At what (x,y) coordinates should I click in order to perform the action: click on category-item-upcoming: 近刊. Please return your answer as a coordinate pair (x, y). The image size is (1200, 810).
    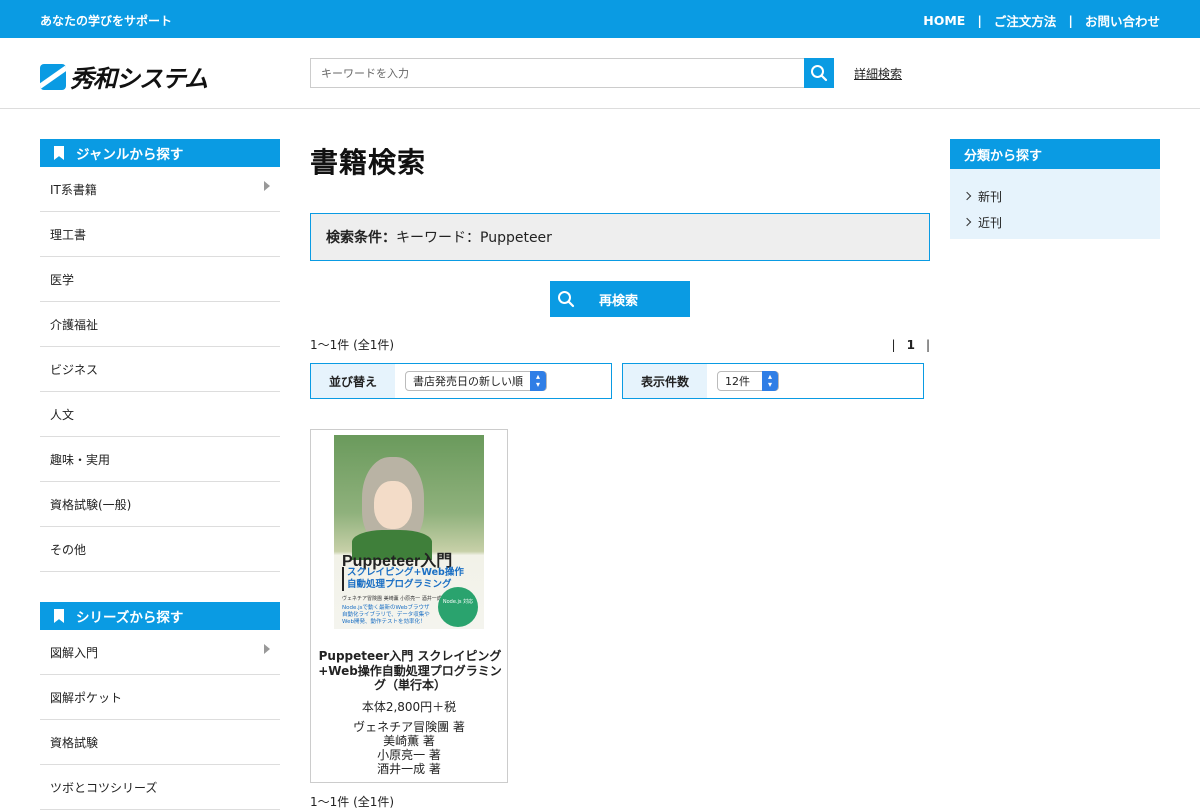
    Looking at the image, I should click on (1061, 222).